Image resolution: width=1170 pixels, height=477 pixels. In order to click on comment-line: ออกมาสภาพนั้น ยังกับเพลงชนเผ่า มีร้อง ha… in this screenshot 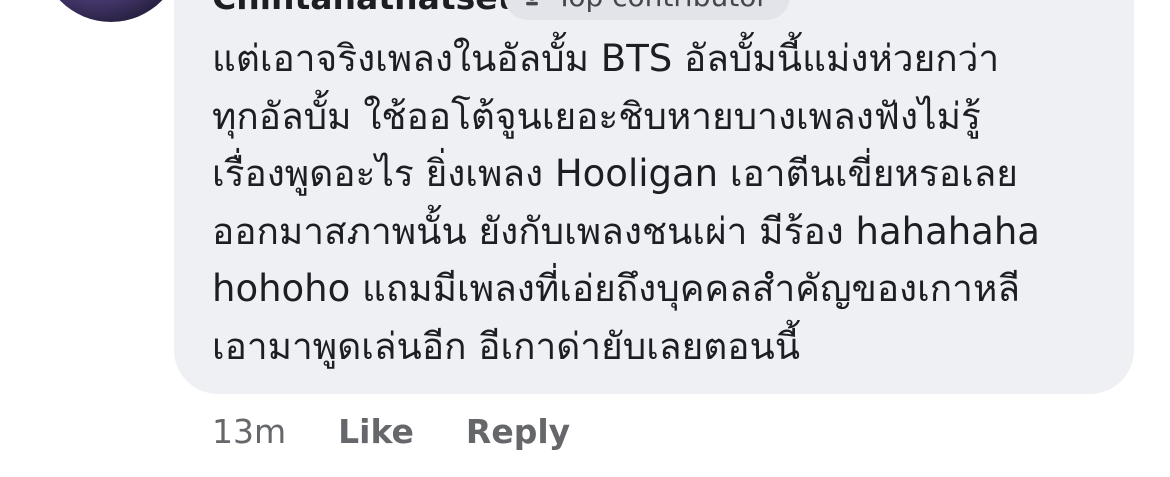, I will do `click(626, 231)`.